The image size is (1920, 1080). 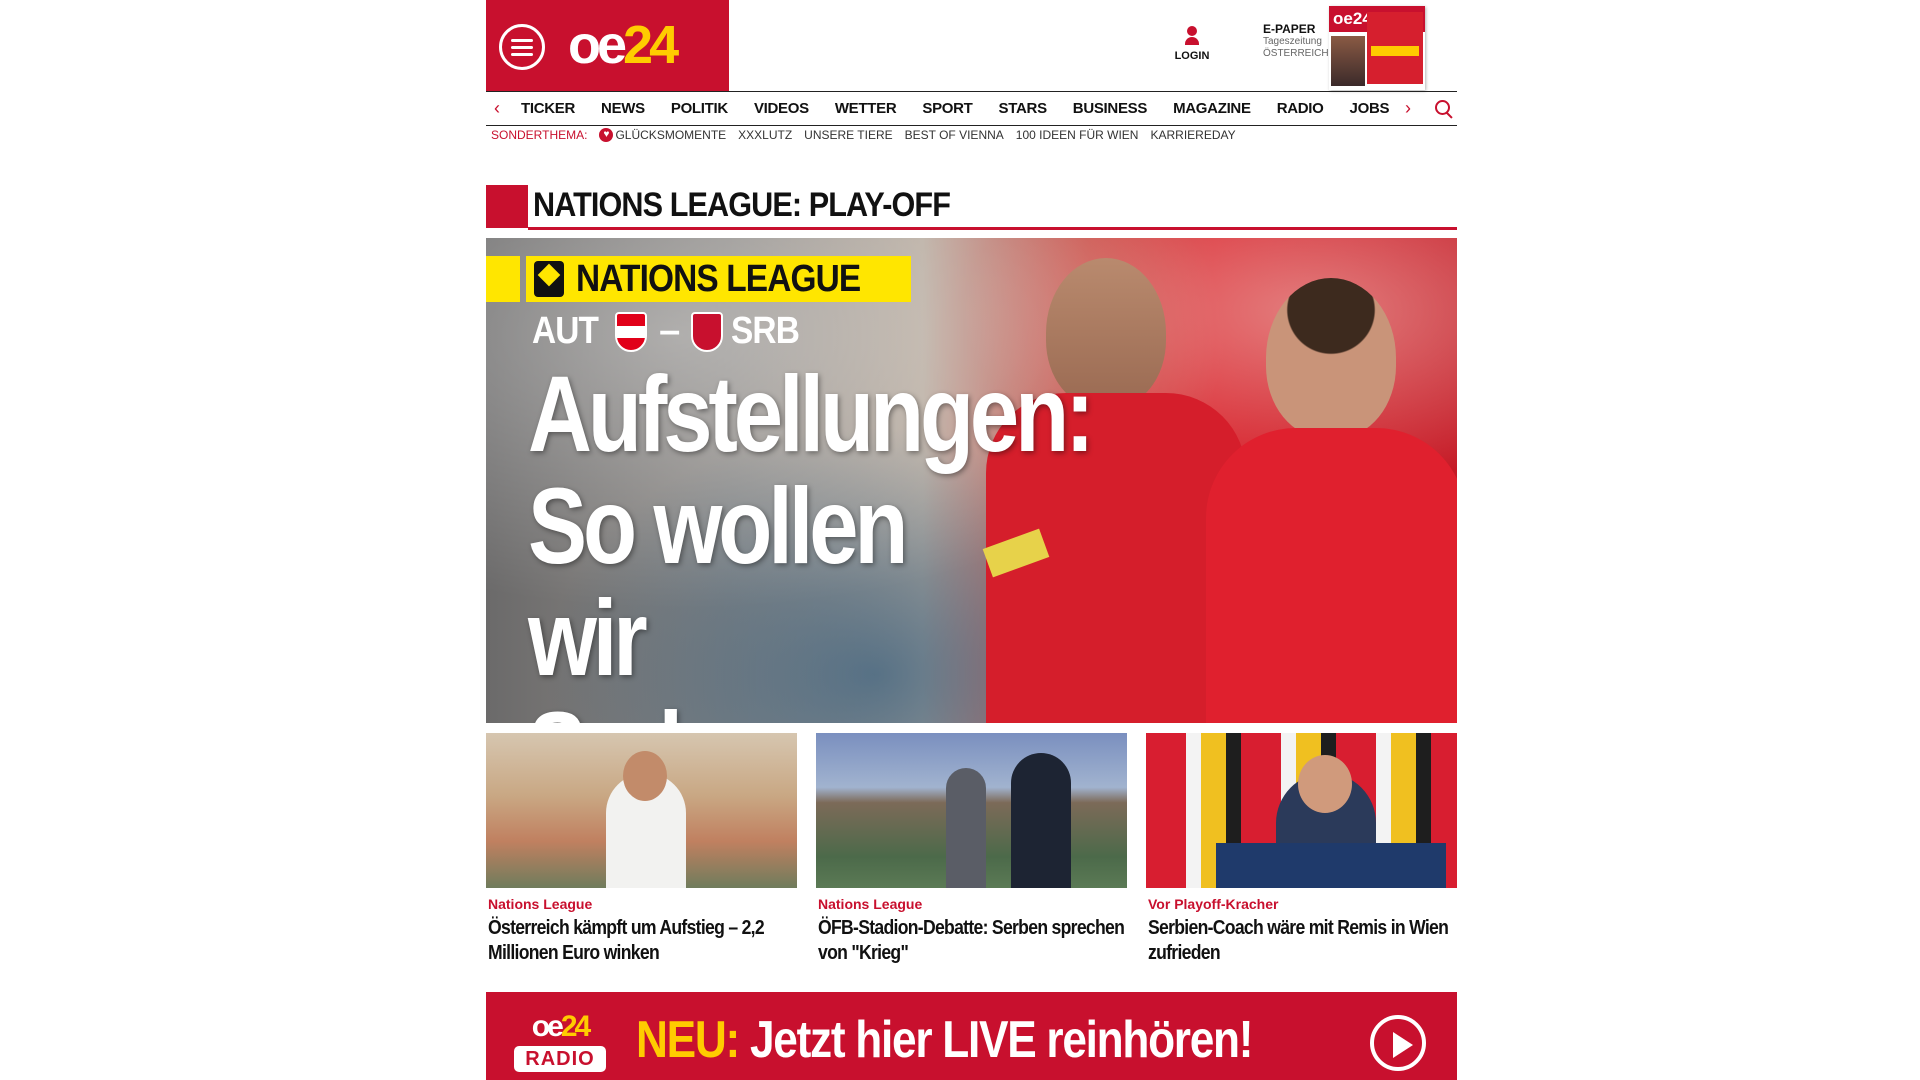 I want to click on subnav-label: SONDERTHEMA:, so click(x=539, y=135).